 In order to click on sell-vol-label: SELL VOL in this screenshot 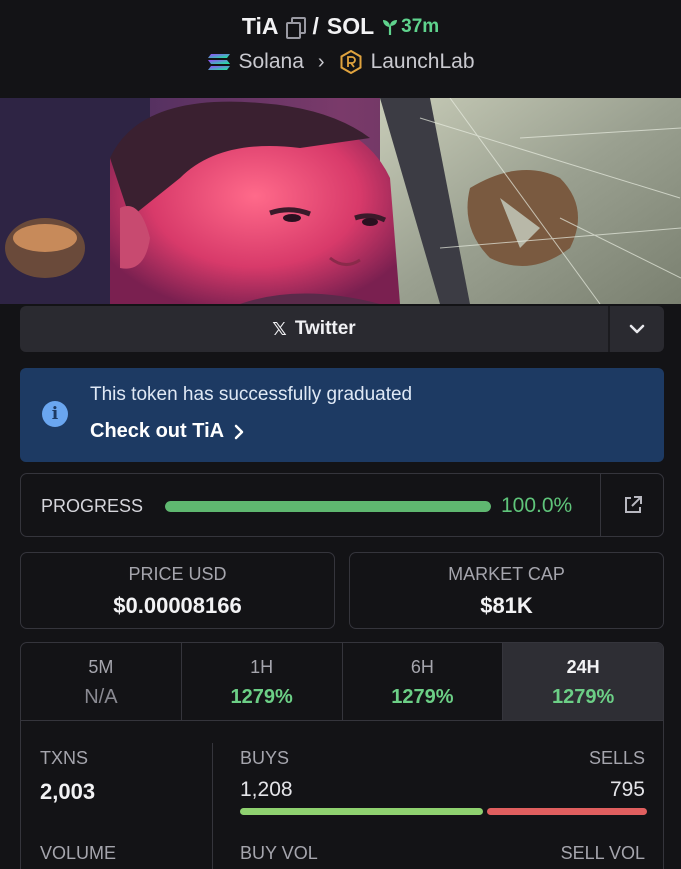, I will do `click(602, 853)`.